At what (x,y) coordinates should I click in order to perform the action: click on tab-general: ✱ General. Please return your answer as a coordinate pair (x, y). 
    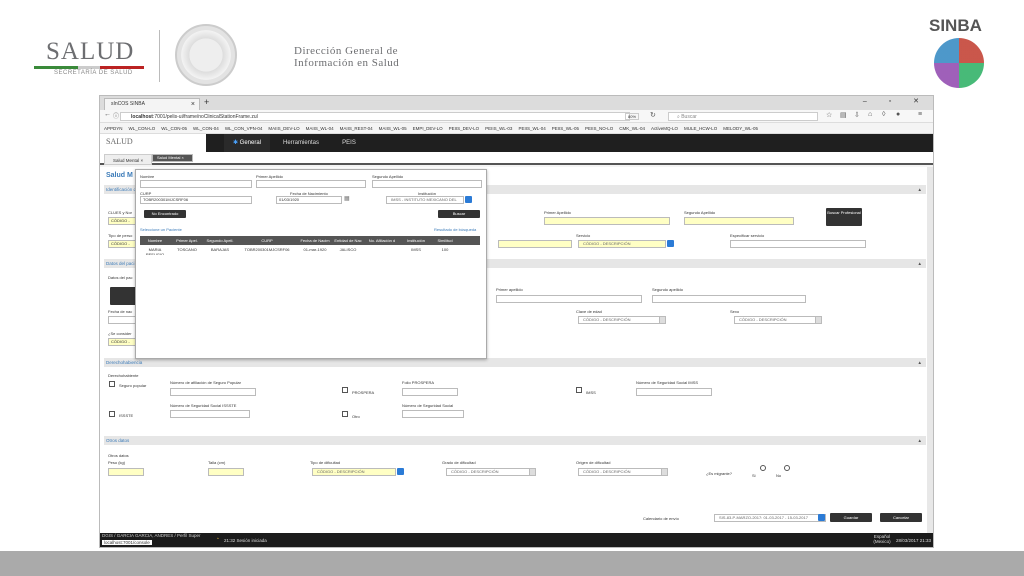
    Looking at the image, I should click on (247, 143).